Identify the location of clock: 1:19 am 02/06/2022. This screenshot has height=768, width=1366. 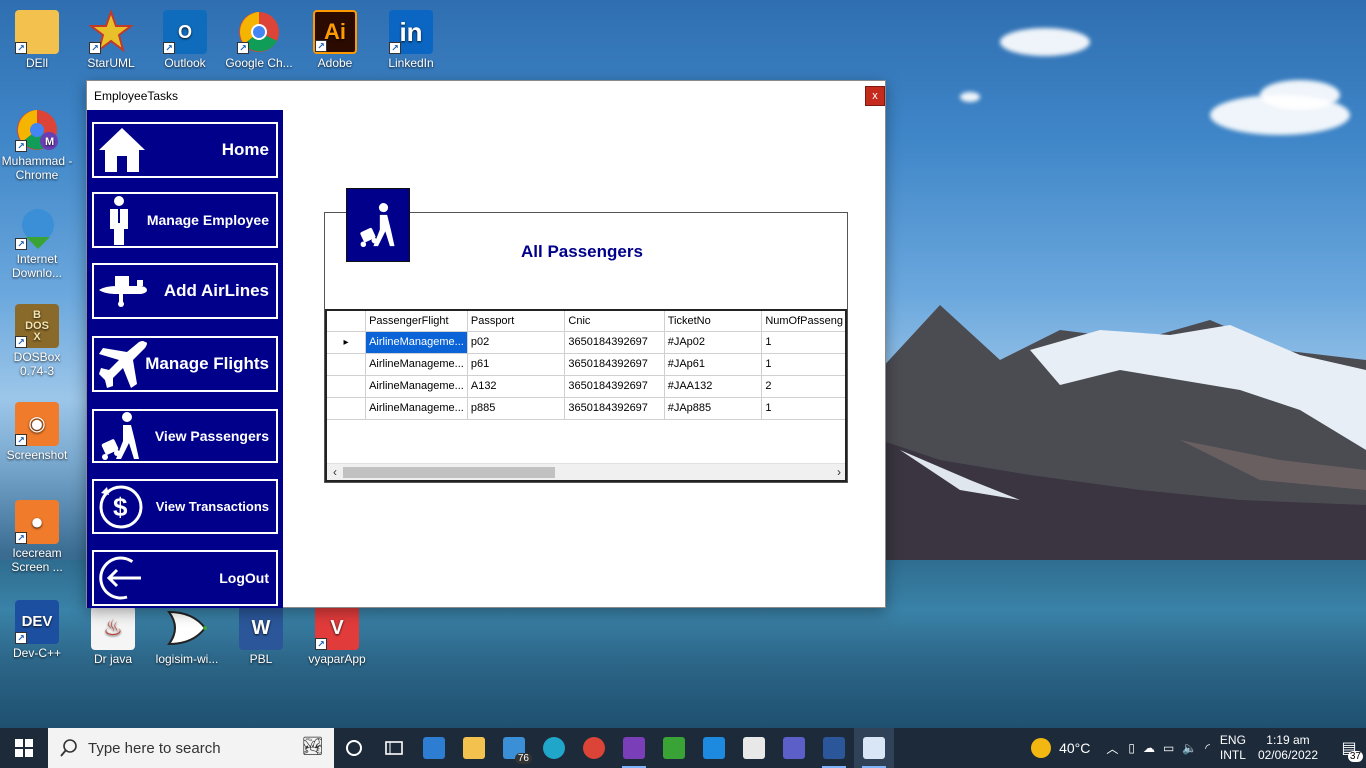
(1288, 748).